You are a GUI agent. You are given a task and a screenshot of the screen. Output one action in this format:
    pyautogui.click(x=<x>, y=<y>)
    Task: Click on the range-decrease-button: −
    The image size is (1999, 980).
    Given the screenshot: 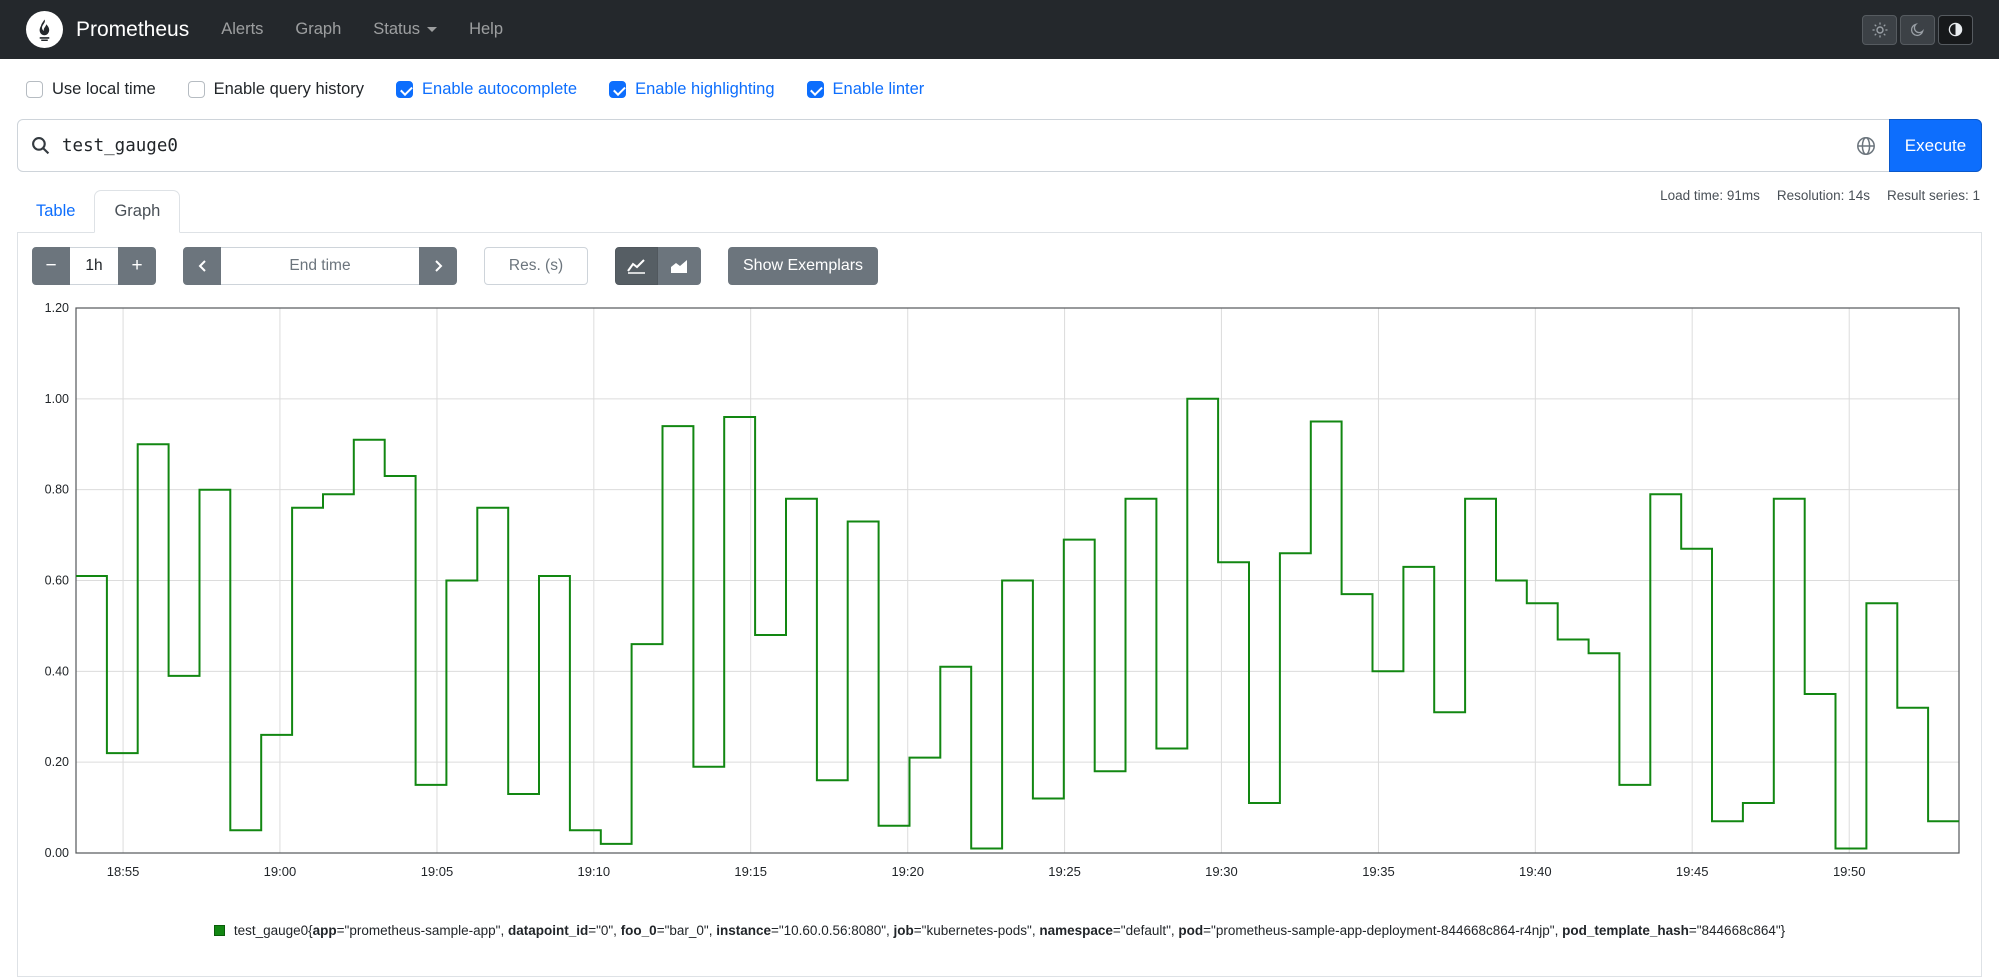 What is the action you would take?
    pyautogui.click(x=51, y=266)
    